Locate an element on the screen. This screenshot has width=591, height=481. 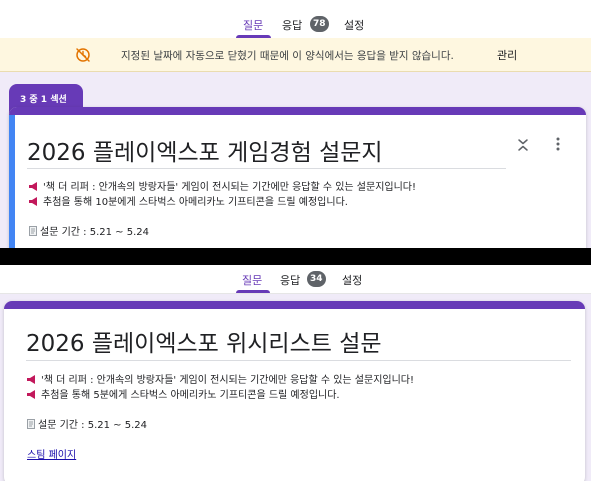
tab-active-indicator is located at coordinates (253, 291).